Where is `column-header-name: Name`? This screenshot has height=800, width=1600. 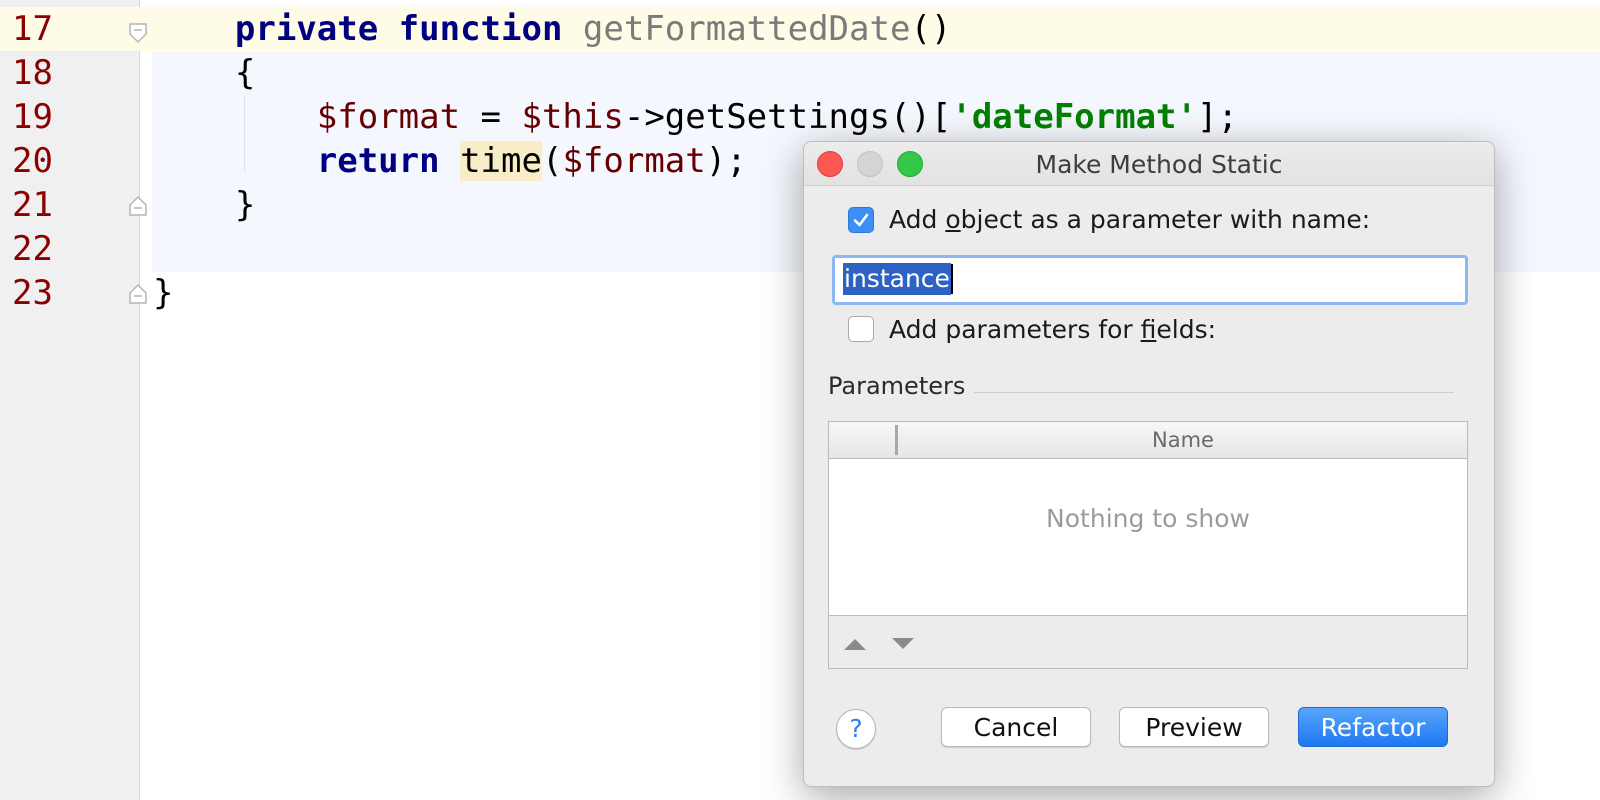
column-header-name: Name is located at coordinates (1183, 440).